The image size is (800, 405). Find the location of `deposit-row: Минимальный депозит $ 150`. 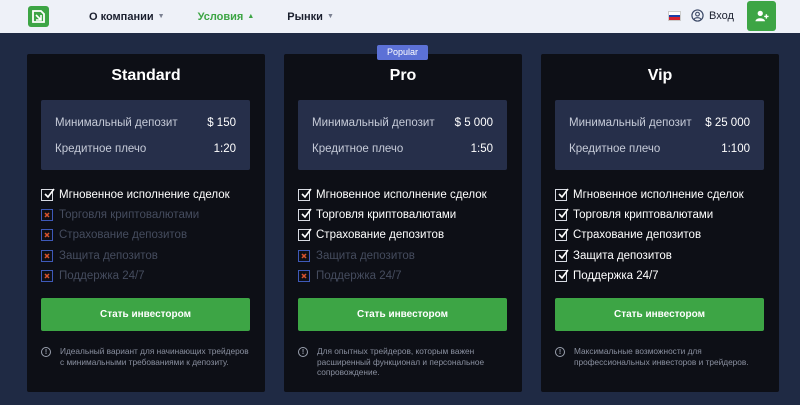

deposit-row: Минимальный депозит $ 150 is located at coordinates (145, 123).